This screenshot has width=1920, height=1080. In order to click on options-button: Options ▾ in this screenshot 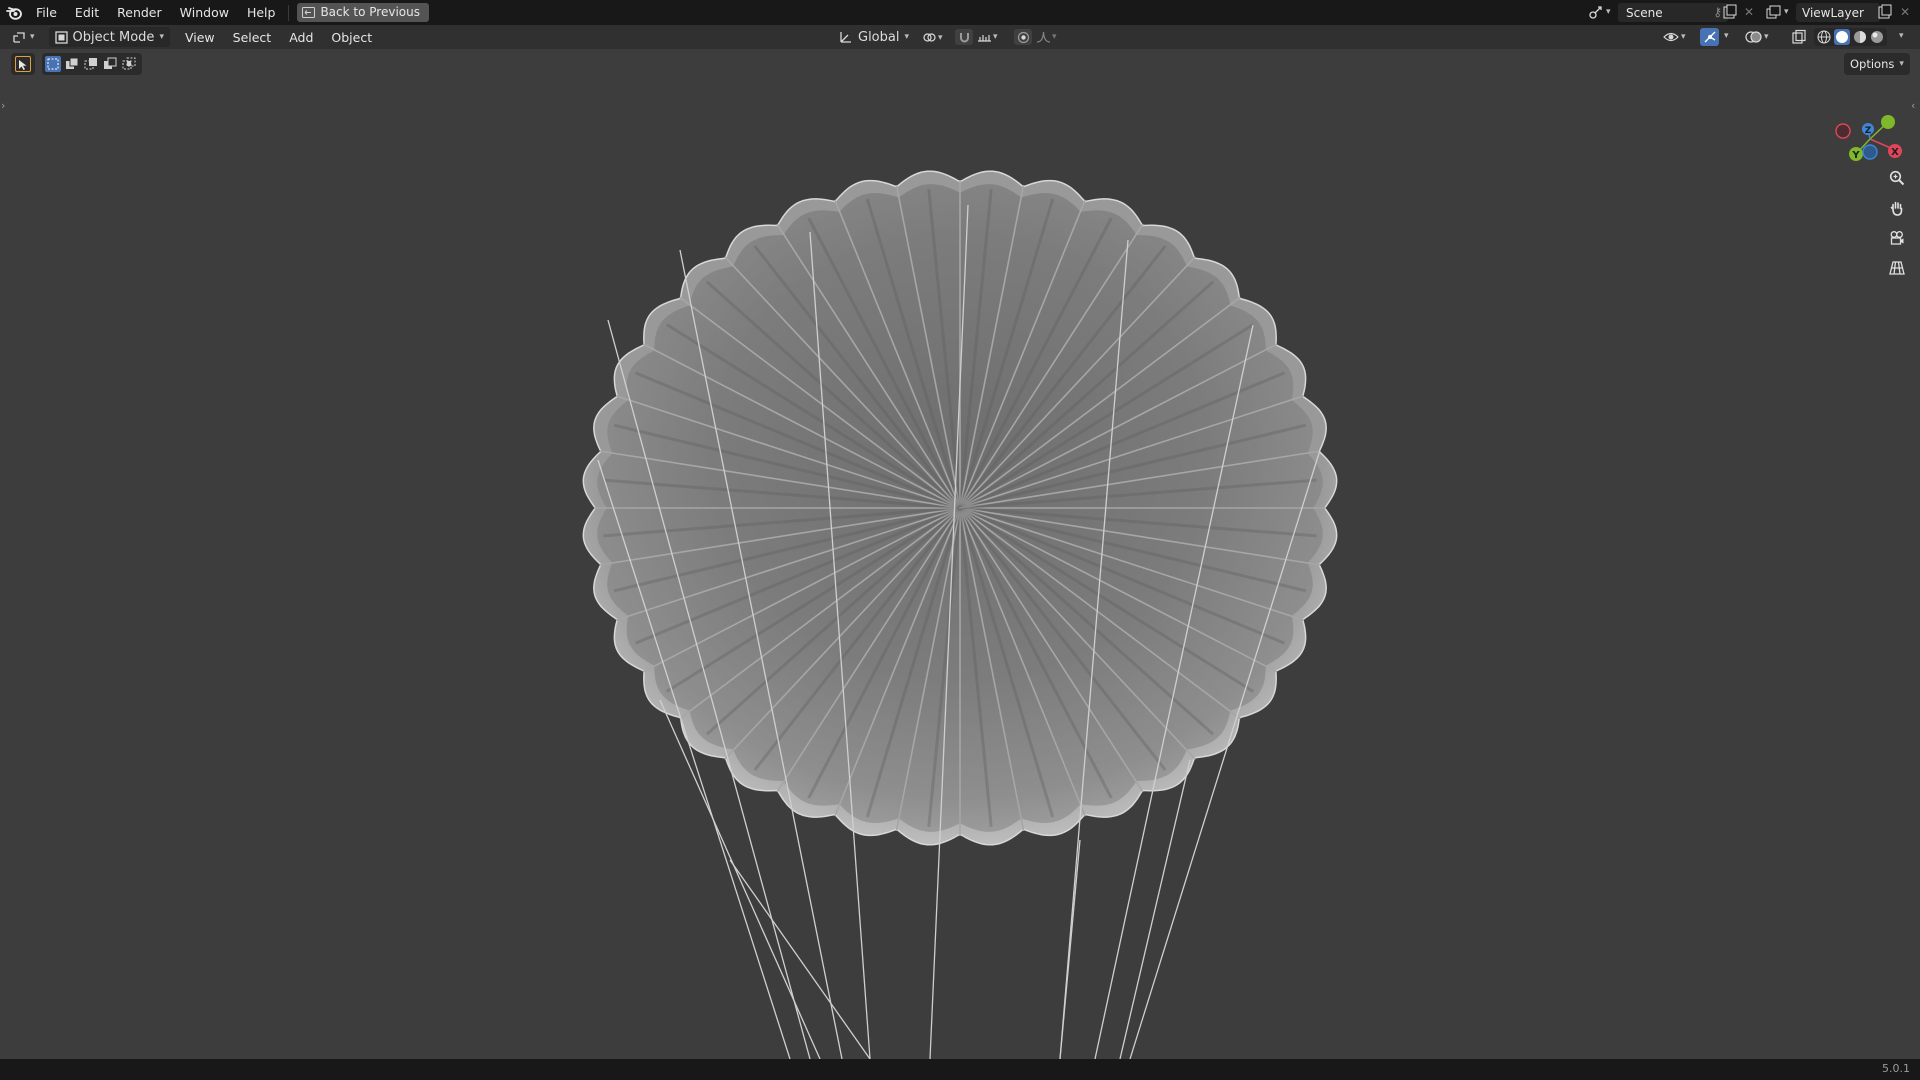, I will do `click(1877, 64)`.